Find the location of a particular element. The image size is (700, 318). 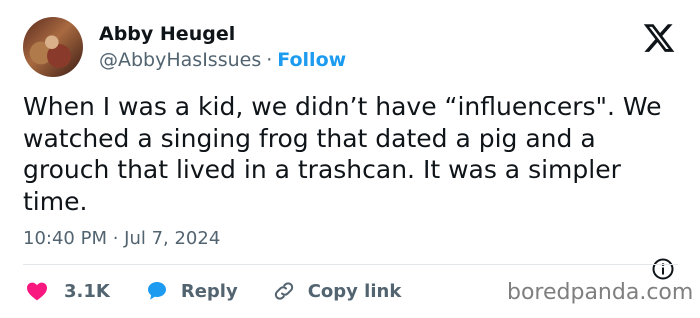

author-handle: @AbbyHasIssues is located at coordinates (180, 60).